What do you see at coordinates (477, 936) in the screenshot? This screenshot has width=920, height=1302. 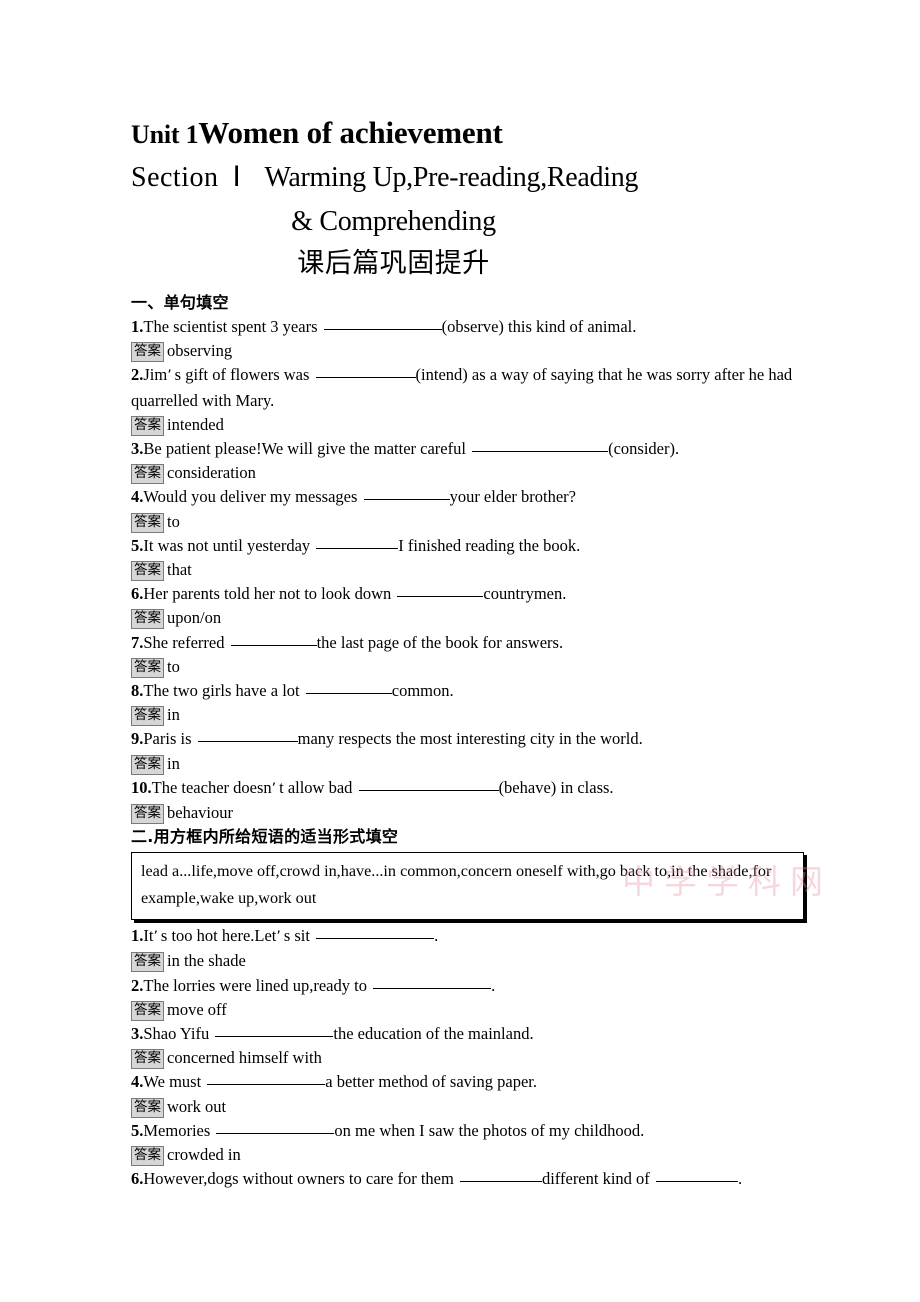 I see `question-item: 1.It’ s too hot here.Let’ s sit .` at bounding box center [477, 936].